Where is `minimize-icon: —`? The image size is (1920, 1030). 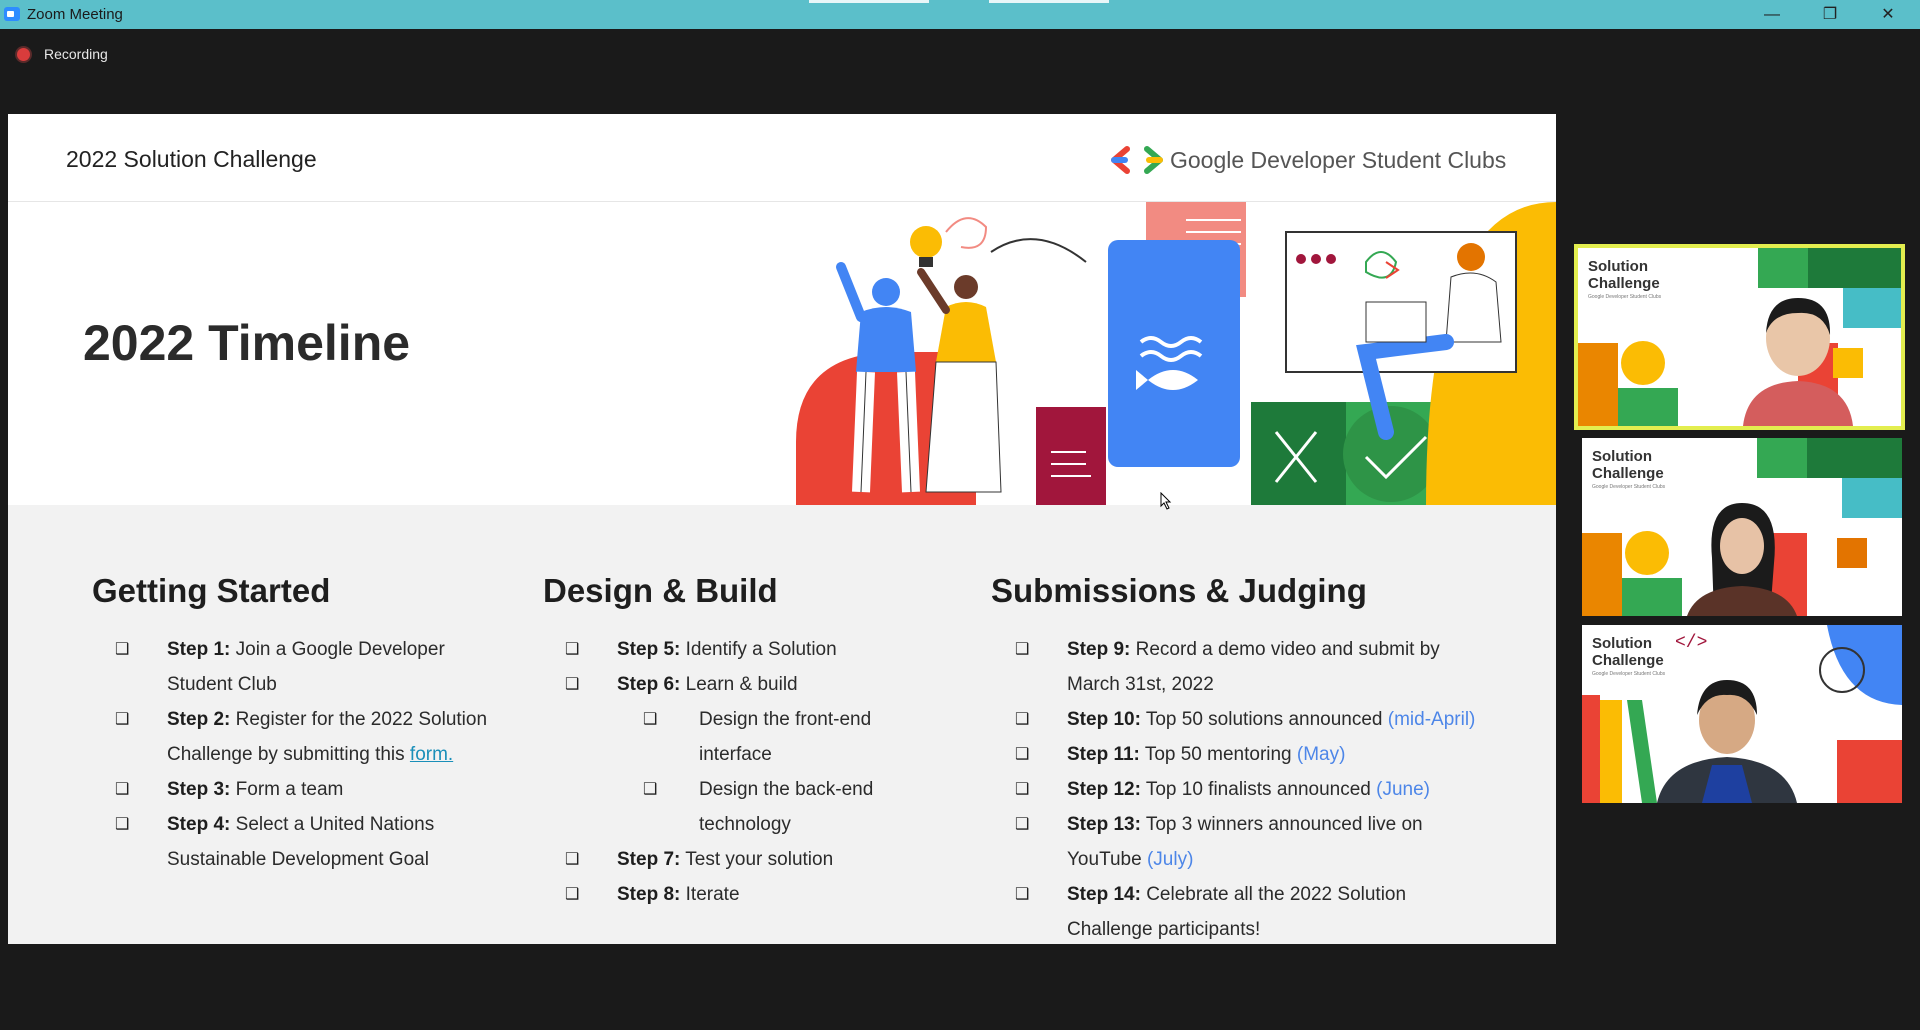
minimize-icon: — is located at coordinates (1772, 14).